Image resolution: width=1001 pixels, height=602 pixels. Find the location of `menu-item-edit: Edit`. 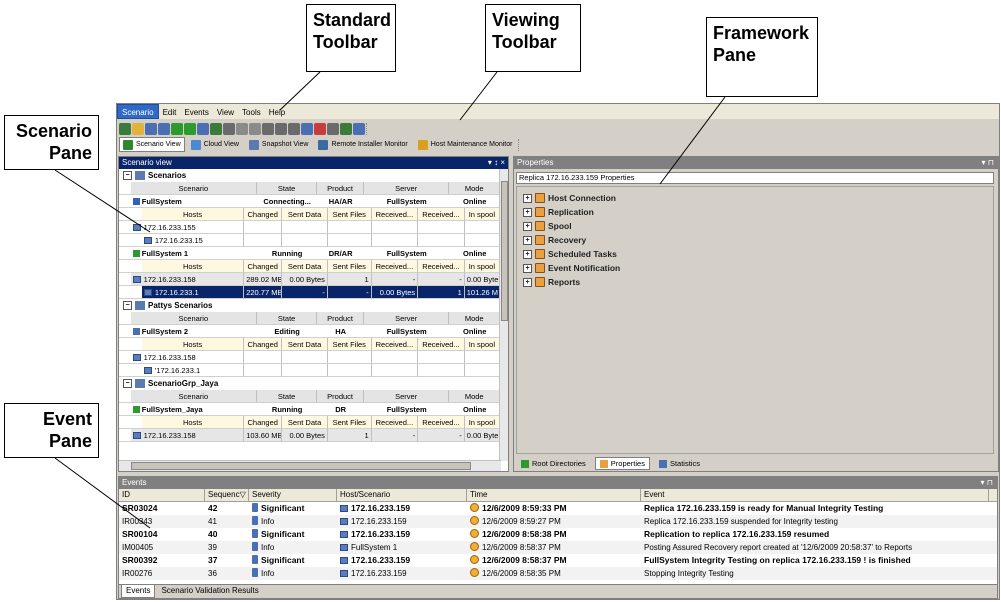

menu-item-edit: Edit is located at coordinates (170, 112).